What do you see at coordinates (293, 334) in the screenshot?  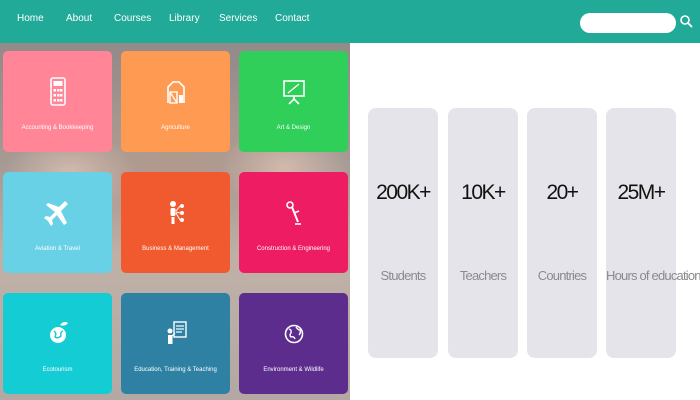 I see `earth-icon` at bounding box center [293, 334].